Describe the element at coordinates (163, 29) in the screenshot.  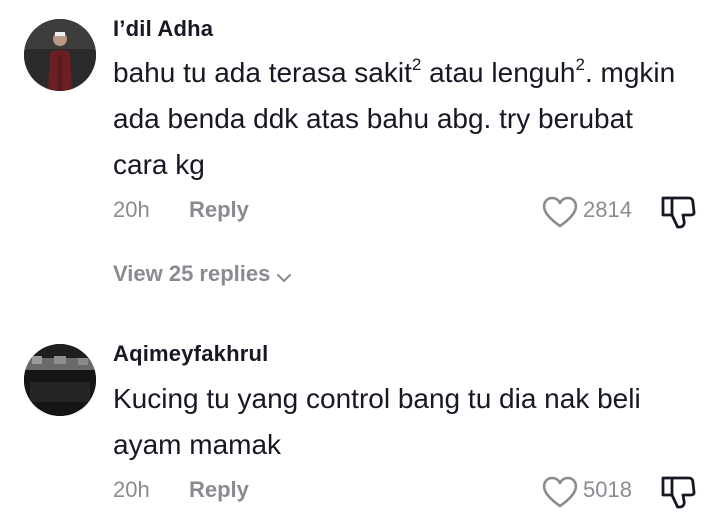
I see `comment-username: I’dil Adha` at that location.